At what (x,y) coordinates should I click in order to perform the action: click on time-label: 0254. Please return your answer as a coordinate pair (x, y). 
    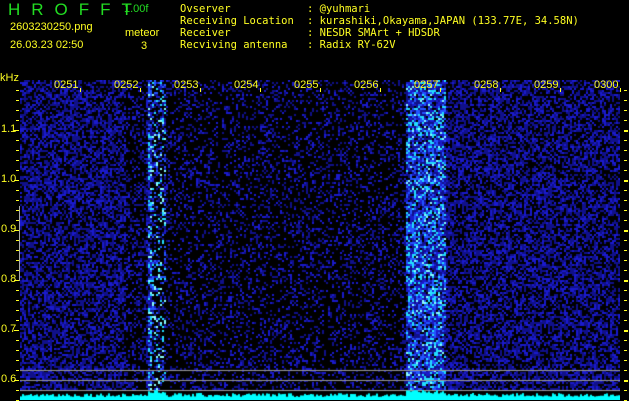
    Looking at the image, I should click on (246, 85).